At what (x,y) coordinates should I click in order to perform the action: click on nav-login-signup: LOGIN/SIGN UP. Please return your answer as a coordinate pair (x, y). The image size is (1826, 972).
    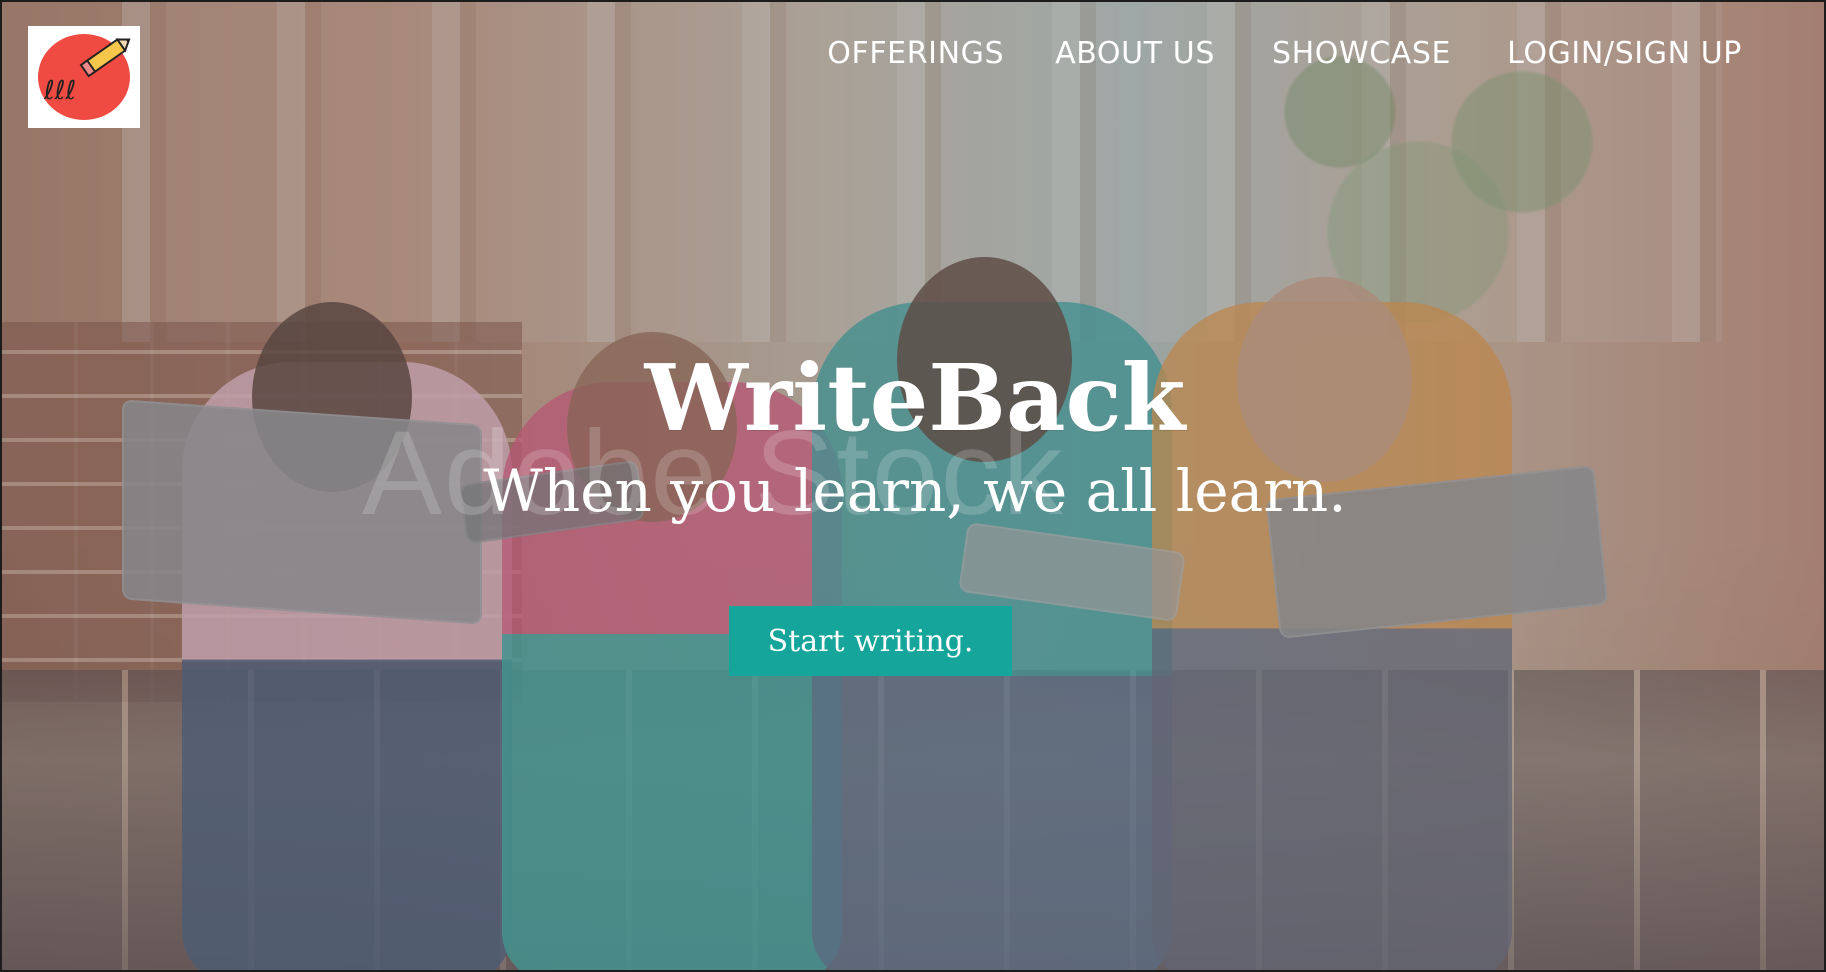
    Looking at the image, I should click on (1624, 53).